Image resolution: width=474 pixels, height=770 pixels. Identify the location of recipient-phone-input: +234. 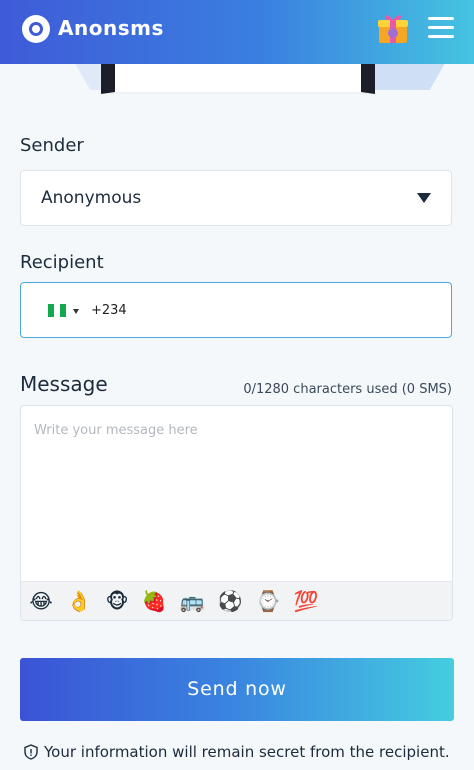
(236, 310).